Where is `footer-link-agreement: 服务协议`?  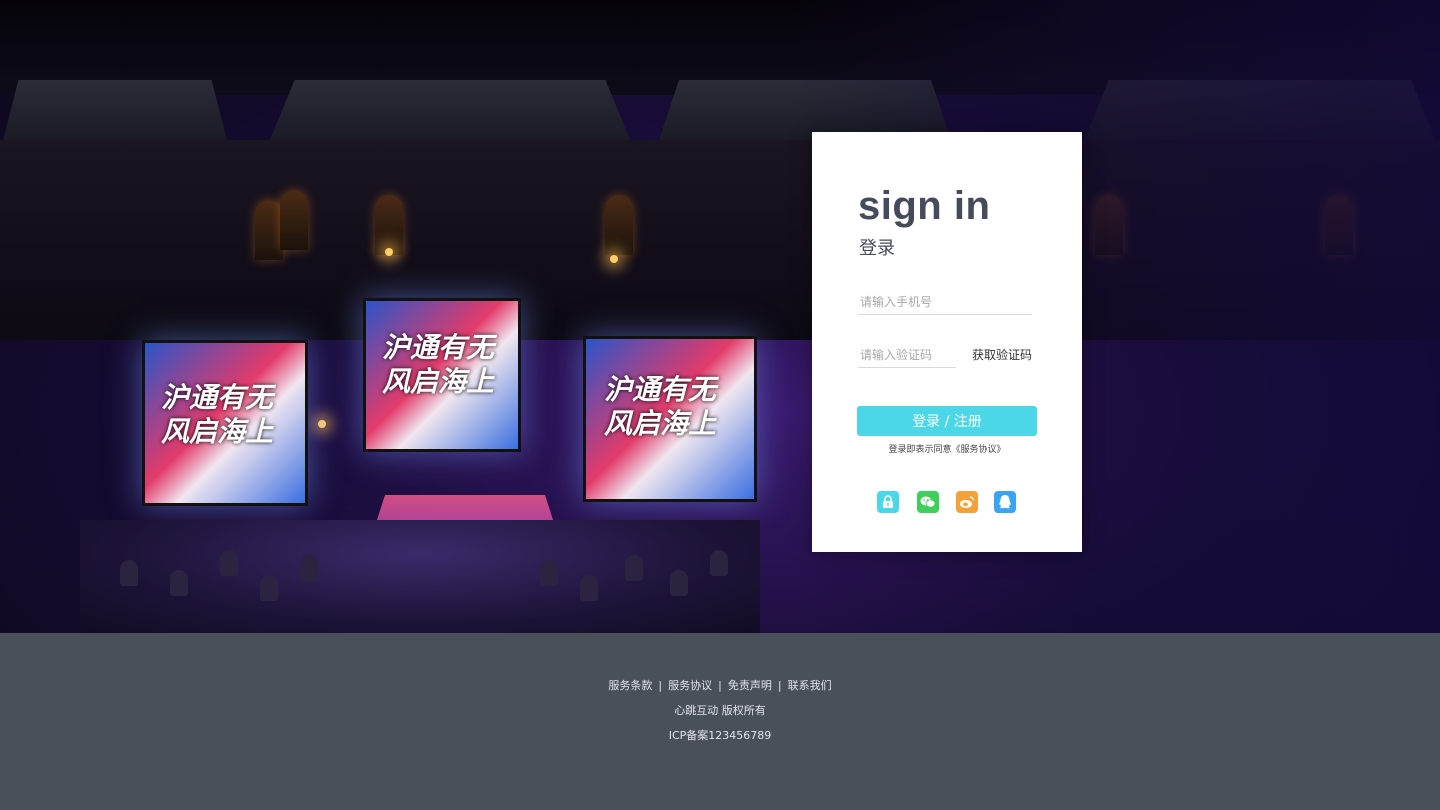 footer-link-agreement: 服务协议 is located at coordinates (690, 685).